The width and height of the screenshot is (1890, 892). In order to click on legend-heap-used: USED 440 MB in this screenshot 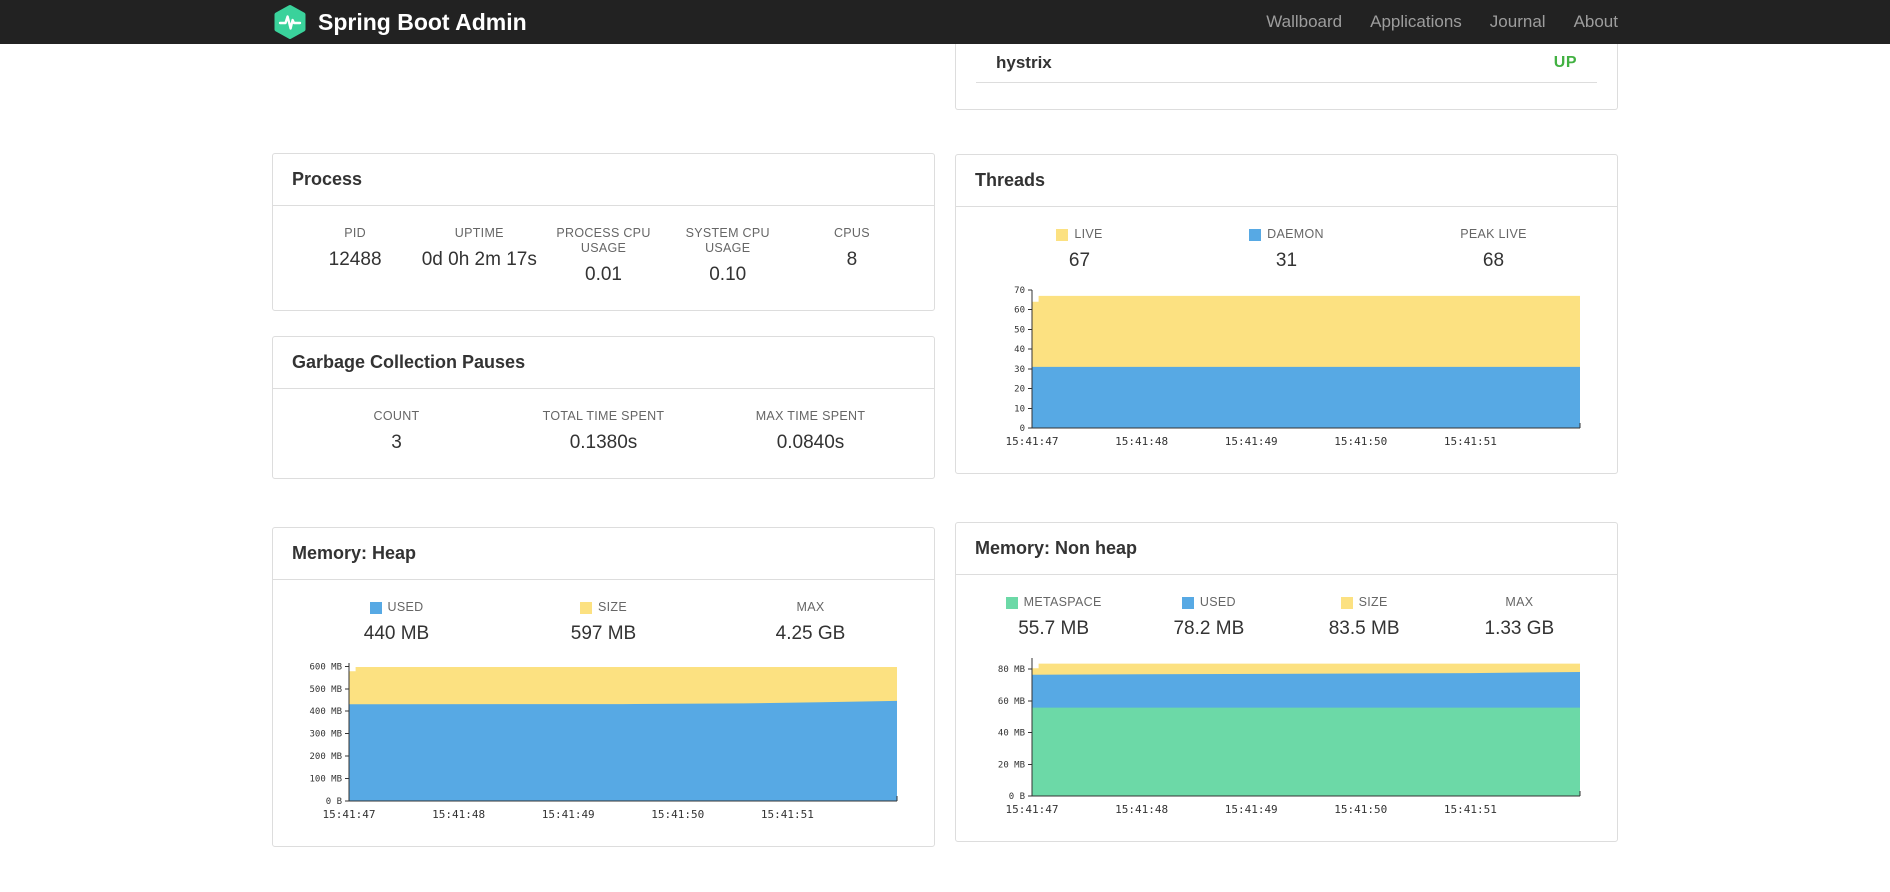, I will do `click(396, 622)`.